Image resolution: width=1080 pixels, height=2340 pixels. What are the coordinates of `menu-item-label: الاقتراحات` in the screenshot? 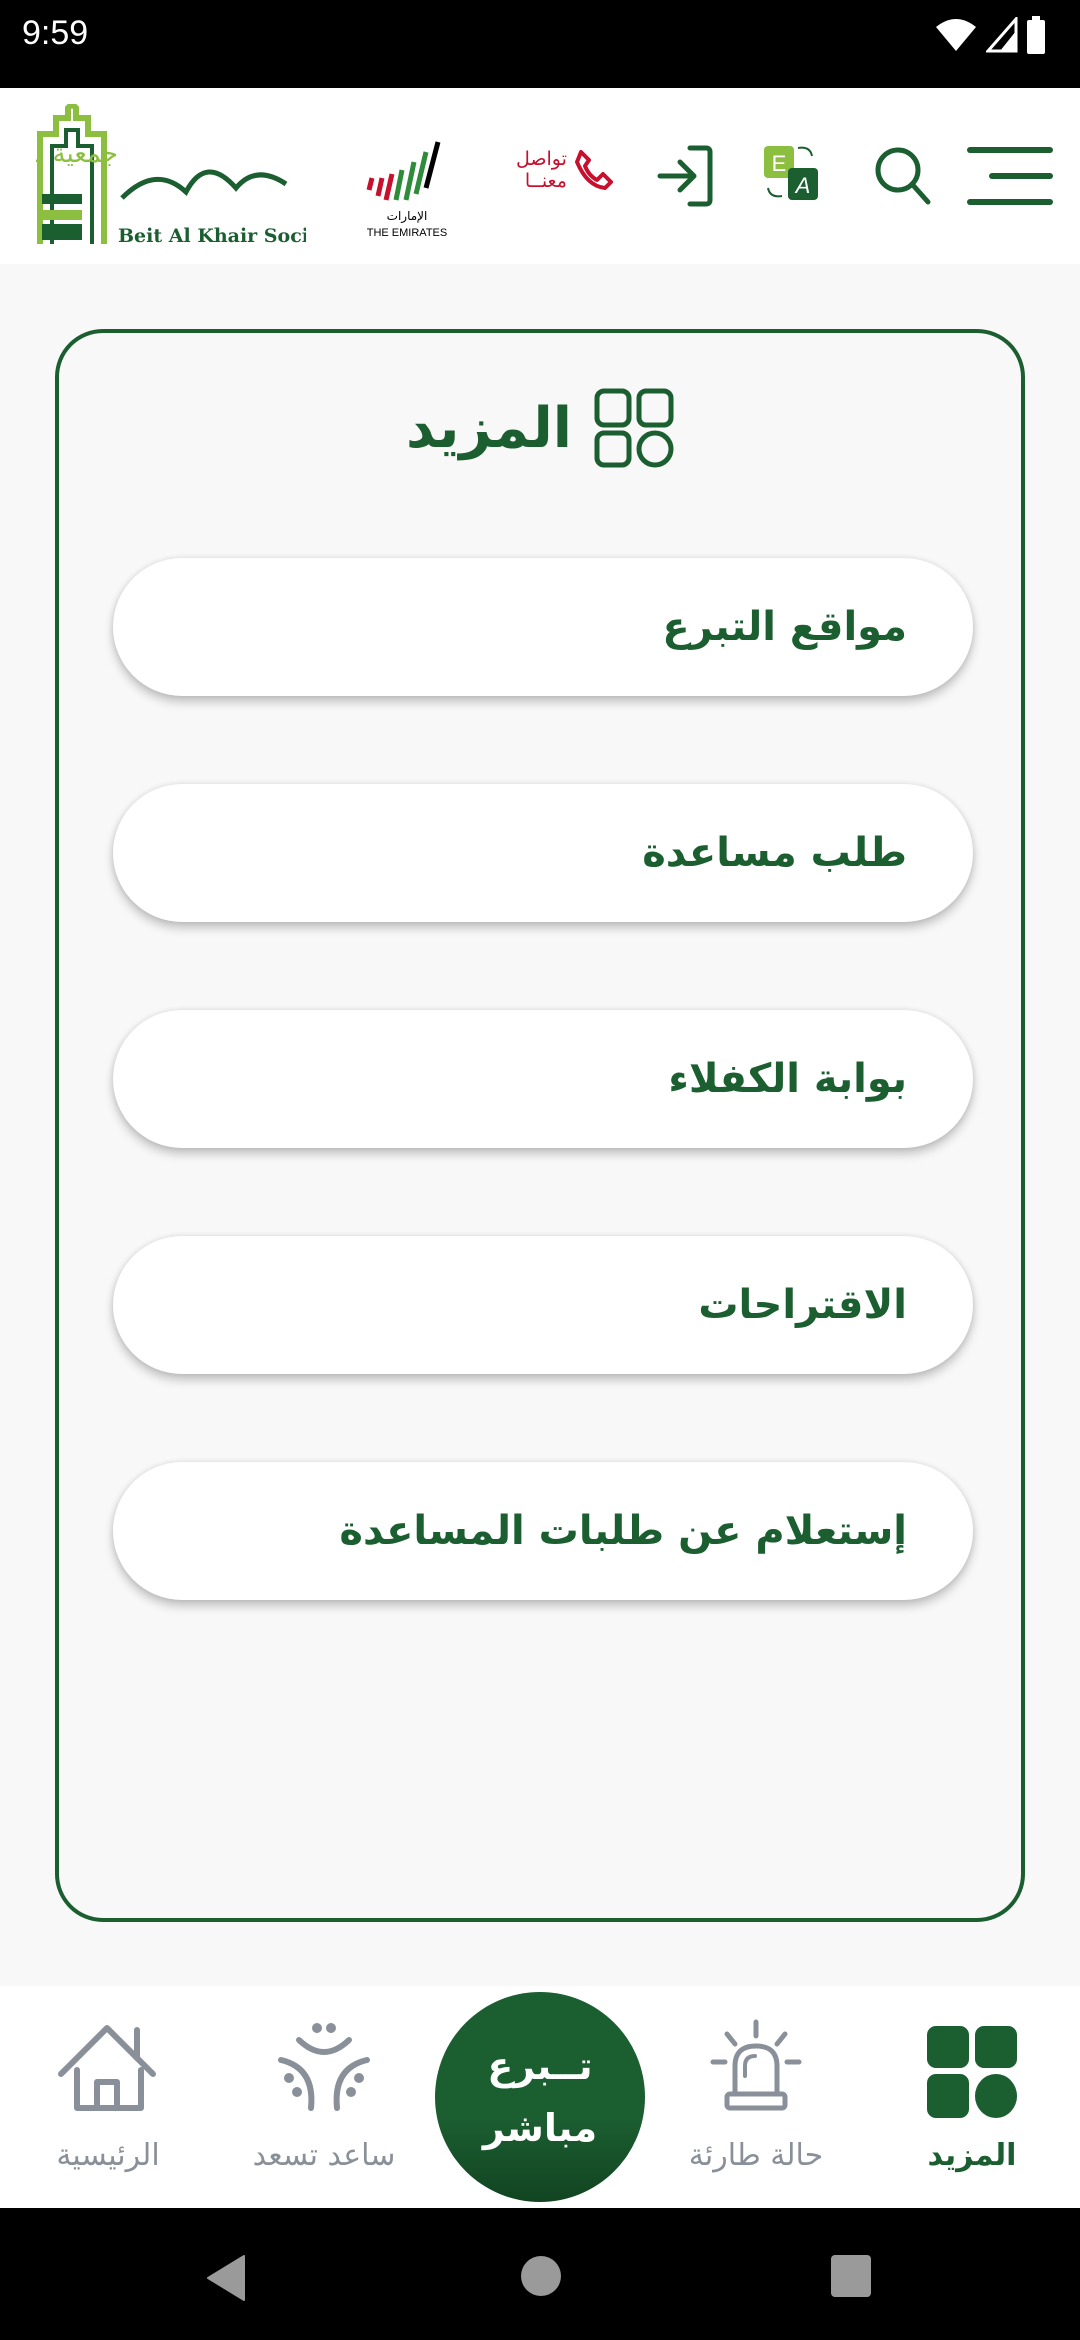 It's located at (802, 1305).